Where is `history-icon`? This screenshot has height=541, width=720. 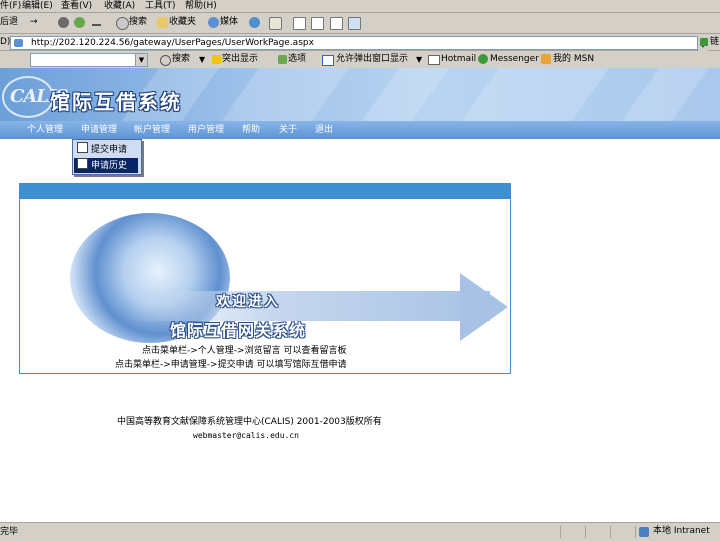
history-icon is located at coordinates (254, 22).